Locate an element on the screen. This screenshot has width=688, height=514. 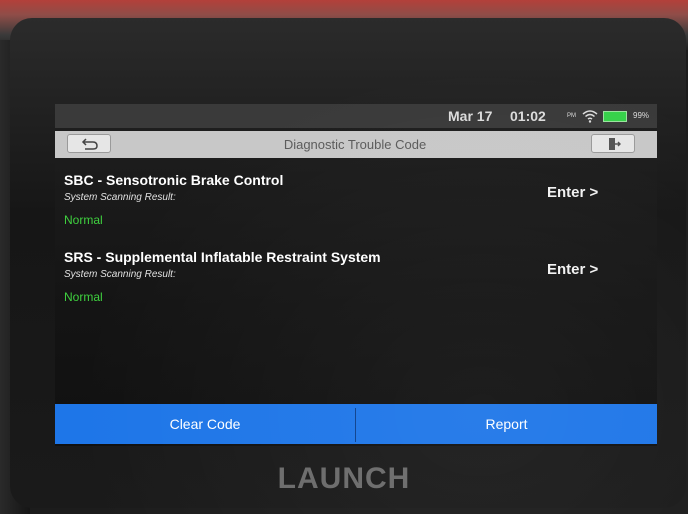
title-bar: Diagnostic Trouble Code is located at coordinates (356, 144).